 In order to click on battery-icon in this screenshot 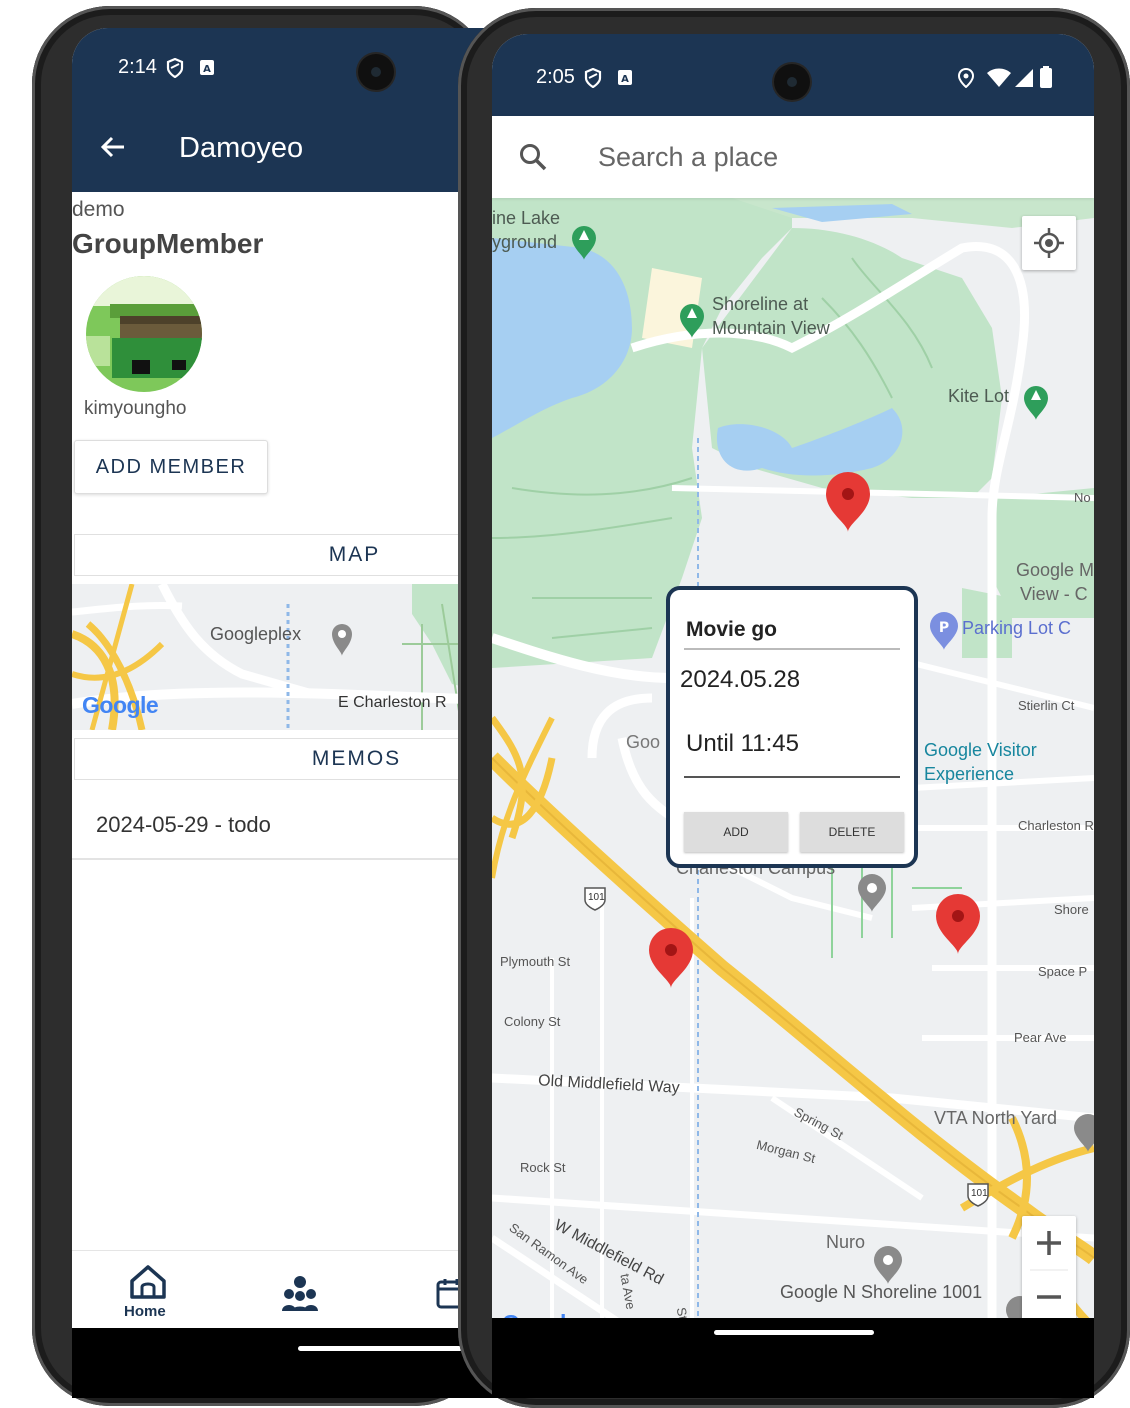, I will do `click(1046, 77)`.